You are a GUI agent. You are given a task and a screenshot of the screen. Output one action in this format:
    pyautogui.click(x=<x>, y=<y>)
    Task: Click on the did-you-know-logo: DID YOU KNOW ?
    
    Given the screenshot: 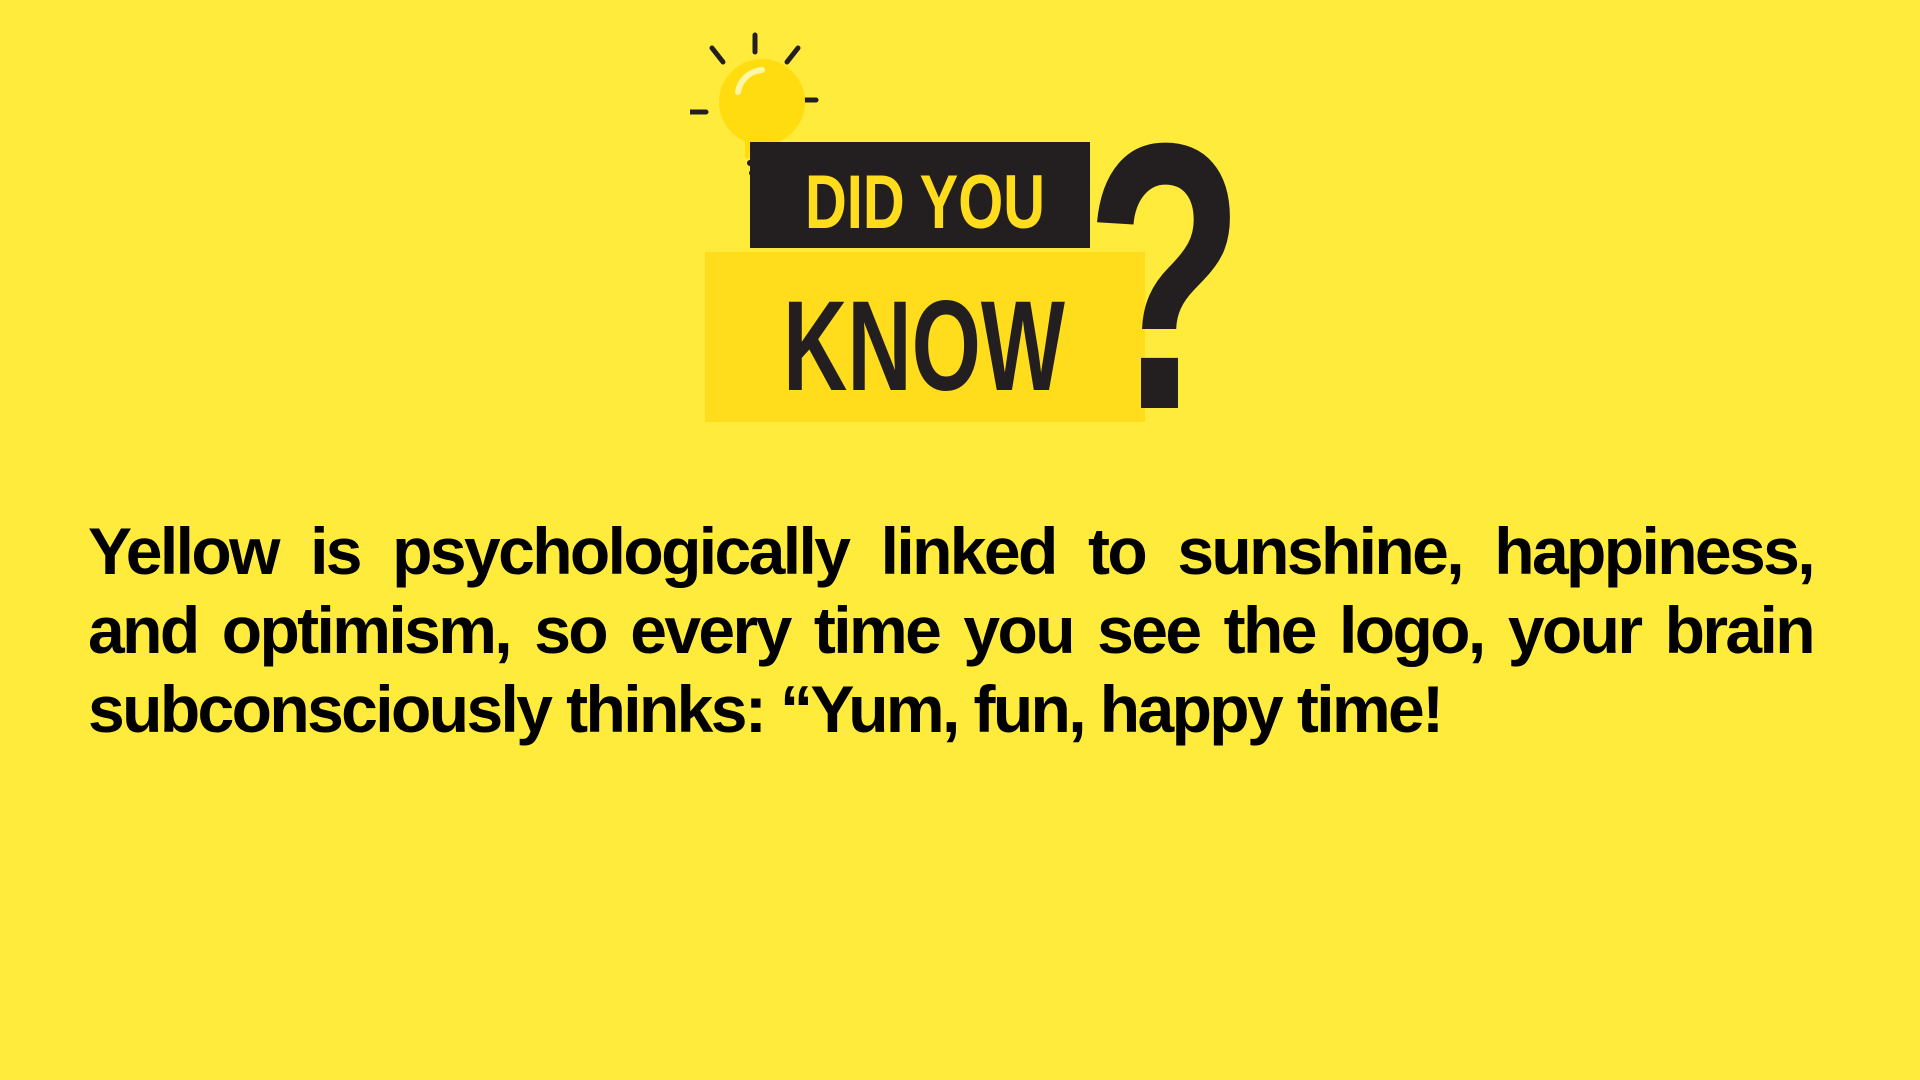 What is the action you would take?
    pyautogui.click(x=975, y=230)
    